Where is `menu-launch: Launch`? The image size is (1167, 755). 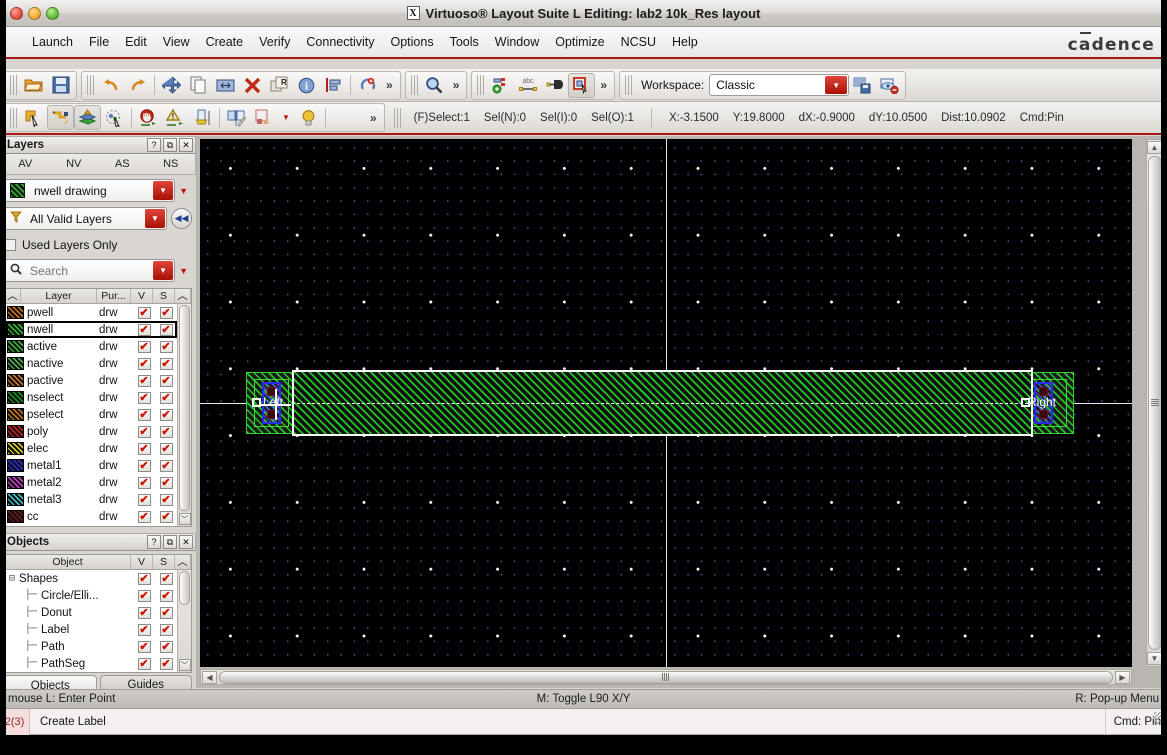
menu-launch: Launch is located at coordinates (52, 42).